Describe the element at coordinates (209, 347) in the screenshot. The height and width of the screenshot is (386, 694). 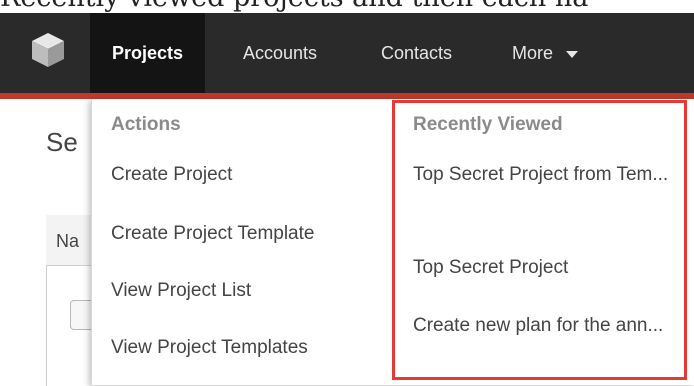
I see `view-project-templates-link: View Project Templates` at that location.